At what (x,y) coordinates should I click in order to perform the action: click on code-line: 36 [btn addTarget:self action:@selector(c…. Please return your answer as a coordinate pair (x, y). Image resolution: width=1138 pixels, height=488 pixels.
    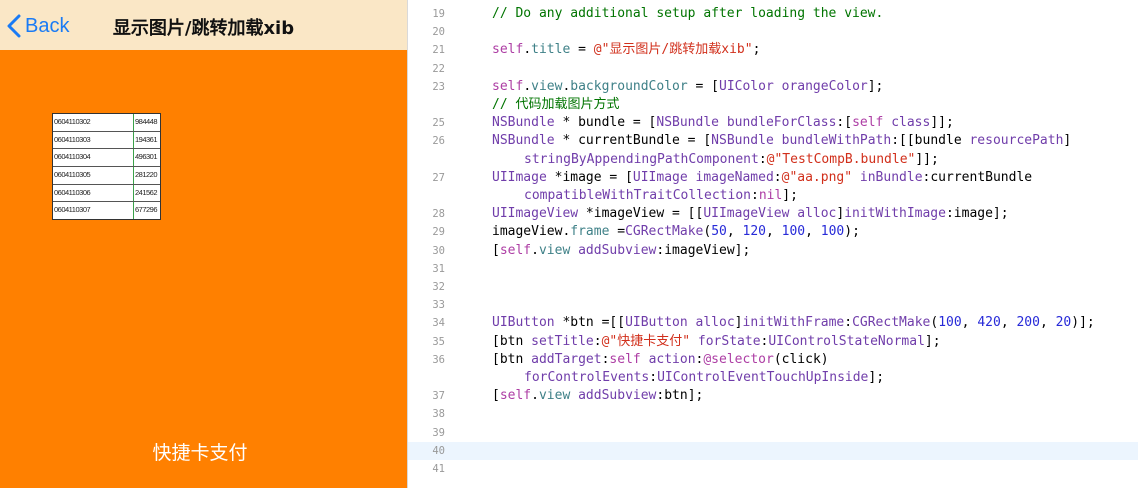
    Looking at the image, I should click on (773, 360).